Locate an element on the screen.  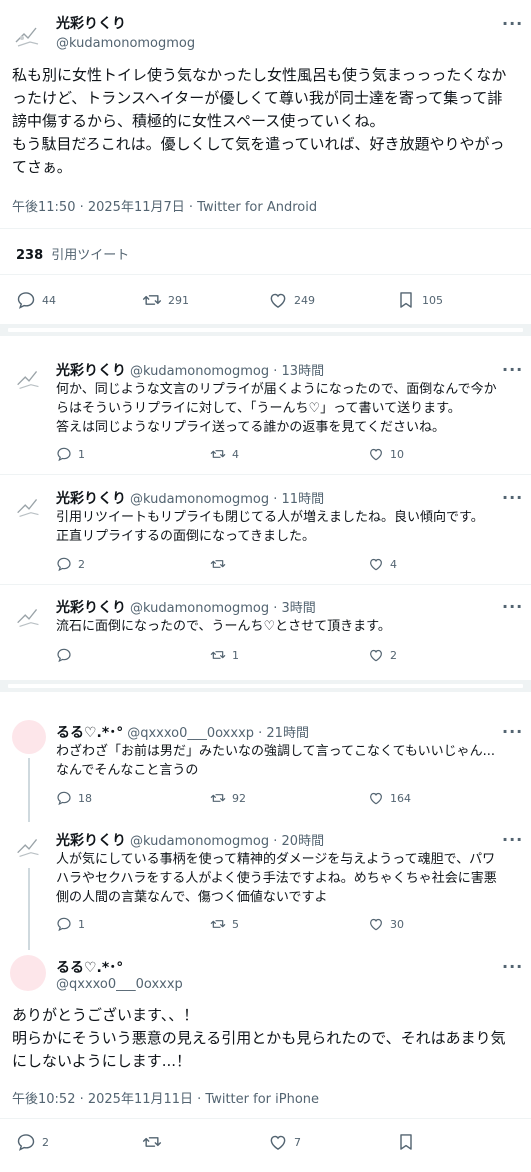
author-name: 光彩りくり is located at coordinates (91, 23).